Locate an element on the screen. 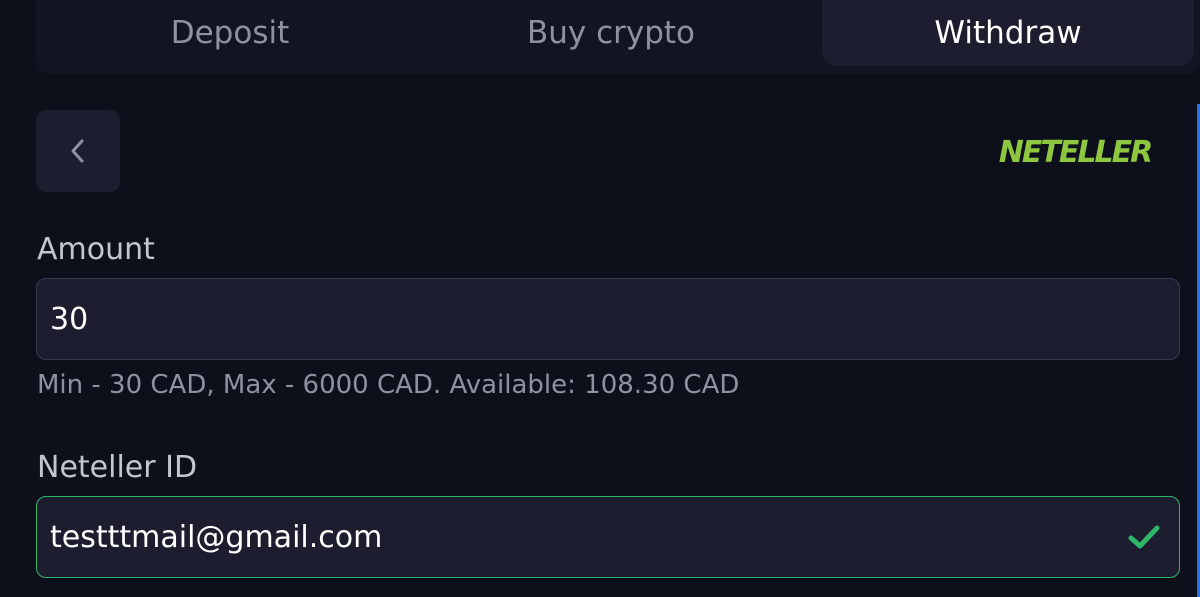 Image resolution: width=1200 pixels, height=597 pixels. amount-value: 30 is located at coordinates (69, 319).